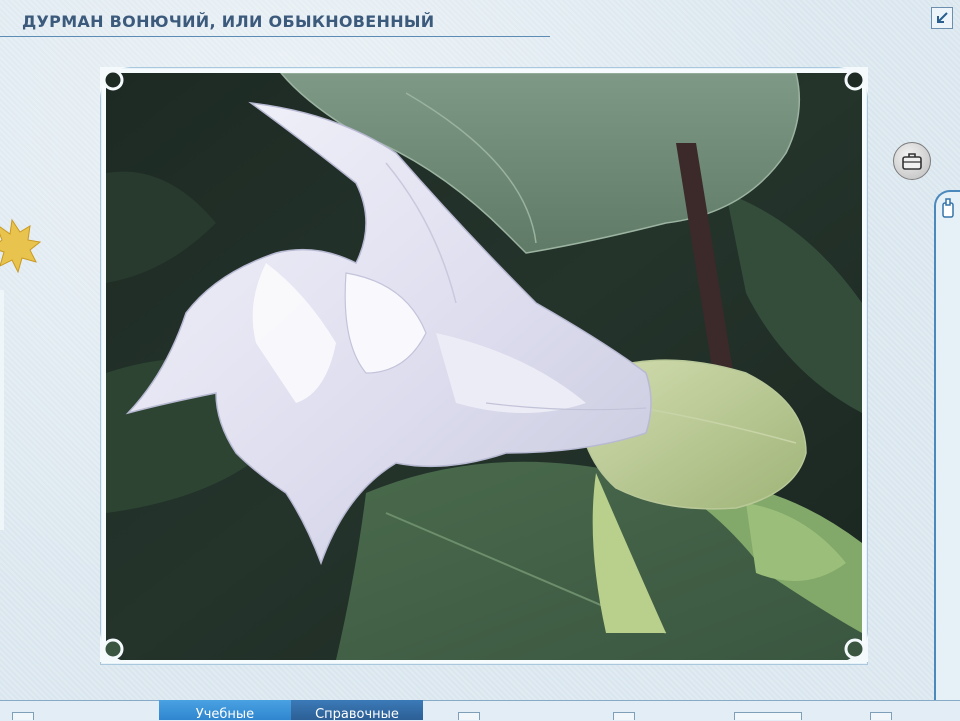 The height and width of the screenshot is (721, 960). I want to click on photo-corner-top-left, so click(116, 83).